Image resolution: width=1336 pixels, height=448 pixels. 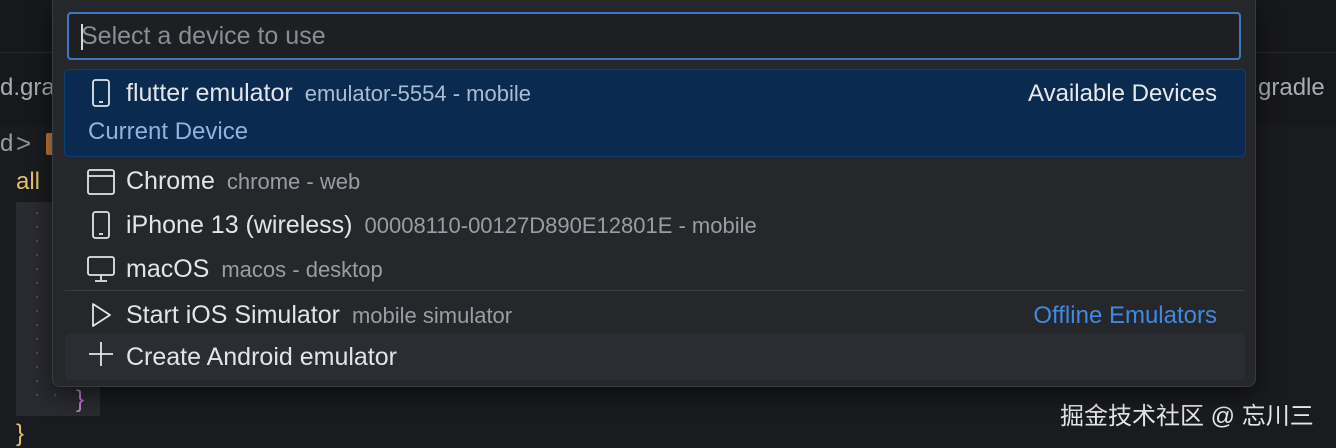 I want to click on list-item-label: macOS macos - desktop, so click(x=254, y=269).